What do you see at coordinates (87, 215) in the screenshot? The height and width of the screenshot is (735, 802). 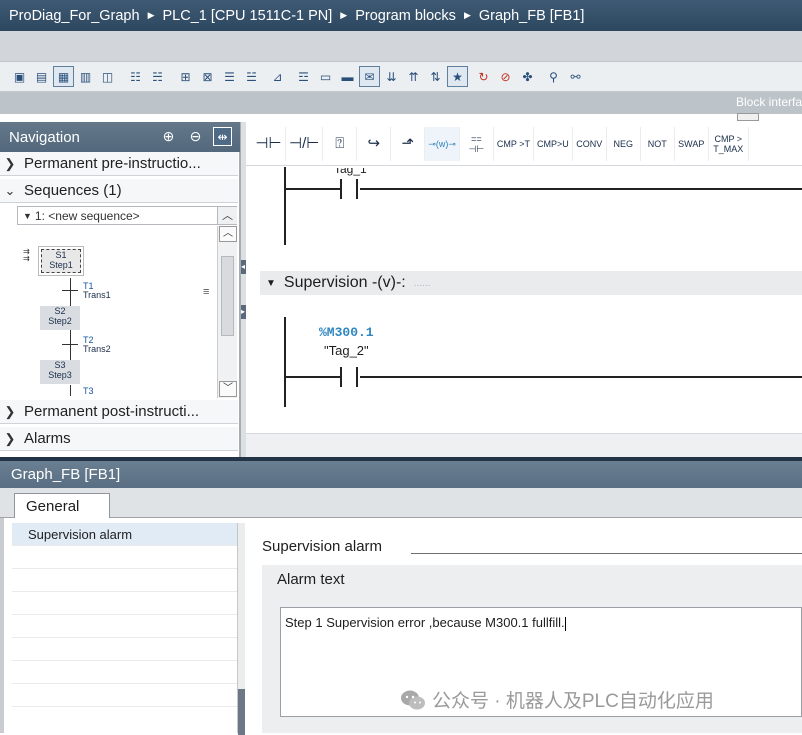 I see `sequence-dropdown-value: 1: <new sequence>` at bounding box center [87, 215].